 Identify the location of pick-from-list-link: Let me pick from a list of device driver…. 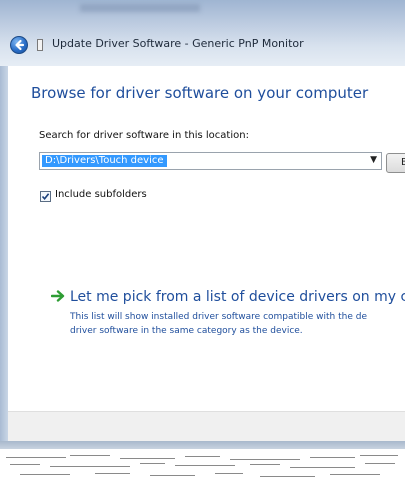
(237, 297).